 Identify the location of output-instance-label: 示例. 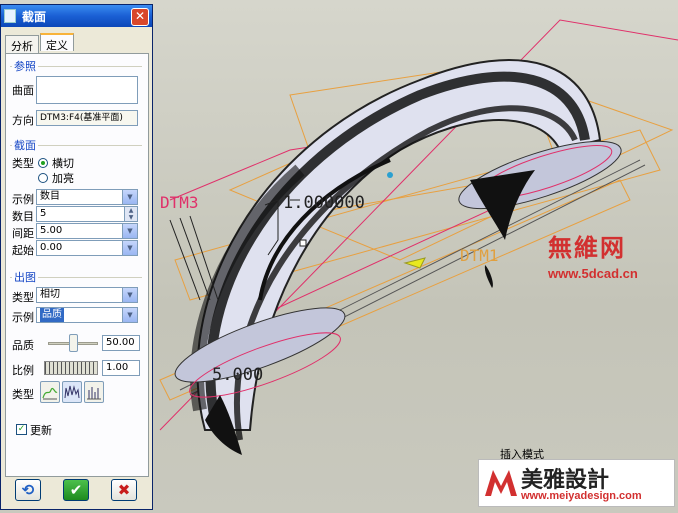
(23, 317).